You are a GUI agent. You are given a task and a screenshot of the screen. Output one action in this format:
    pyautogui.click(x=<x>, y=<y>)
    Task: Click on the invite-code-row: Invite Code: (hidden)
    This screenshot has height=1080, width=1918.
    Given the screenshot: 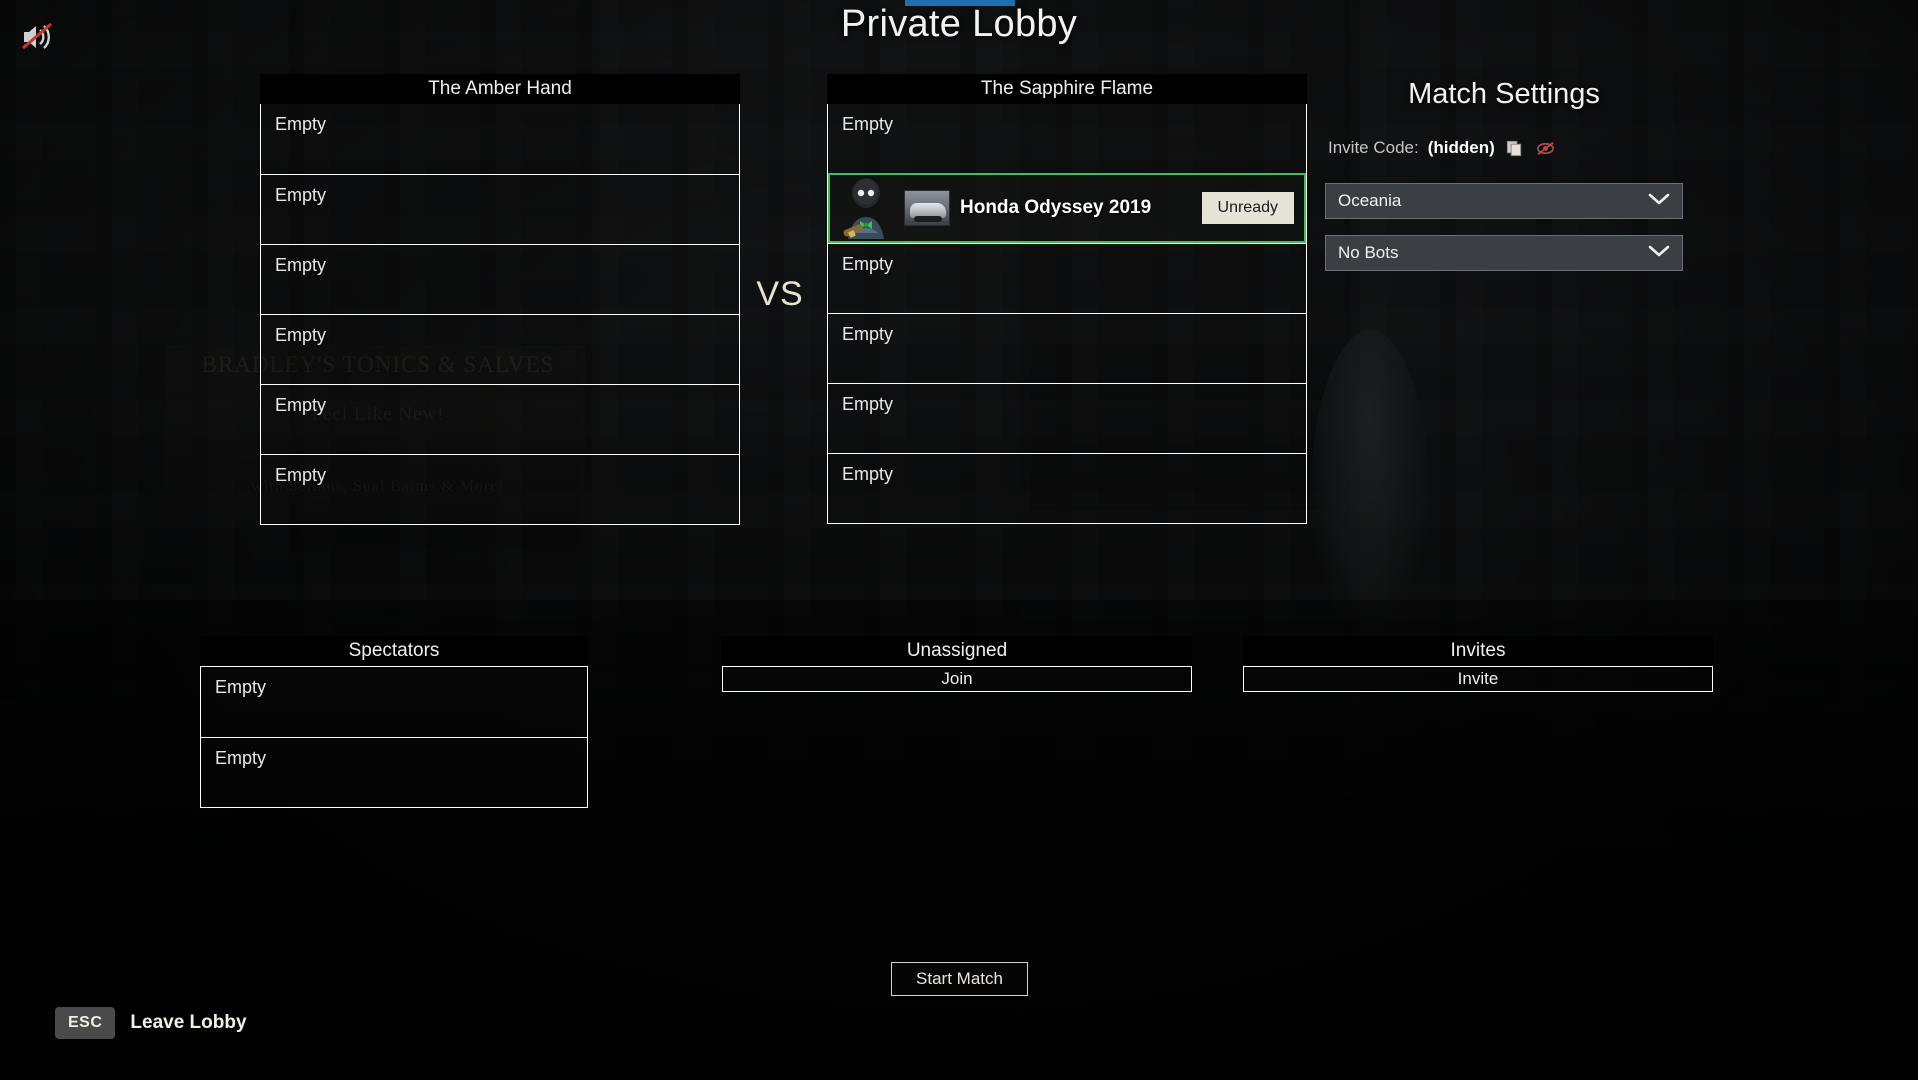 What is the action you would take?
    pyautogui.click(x=1504, y=148)
    